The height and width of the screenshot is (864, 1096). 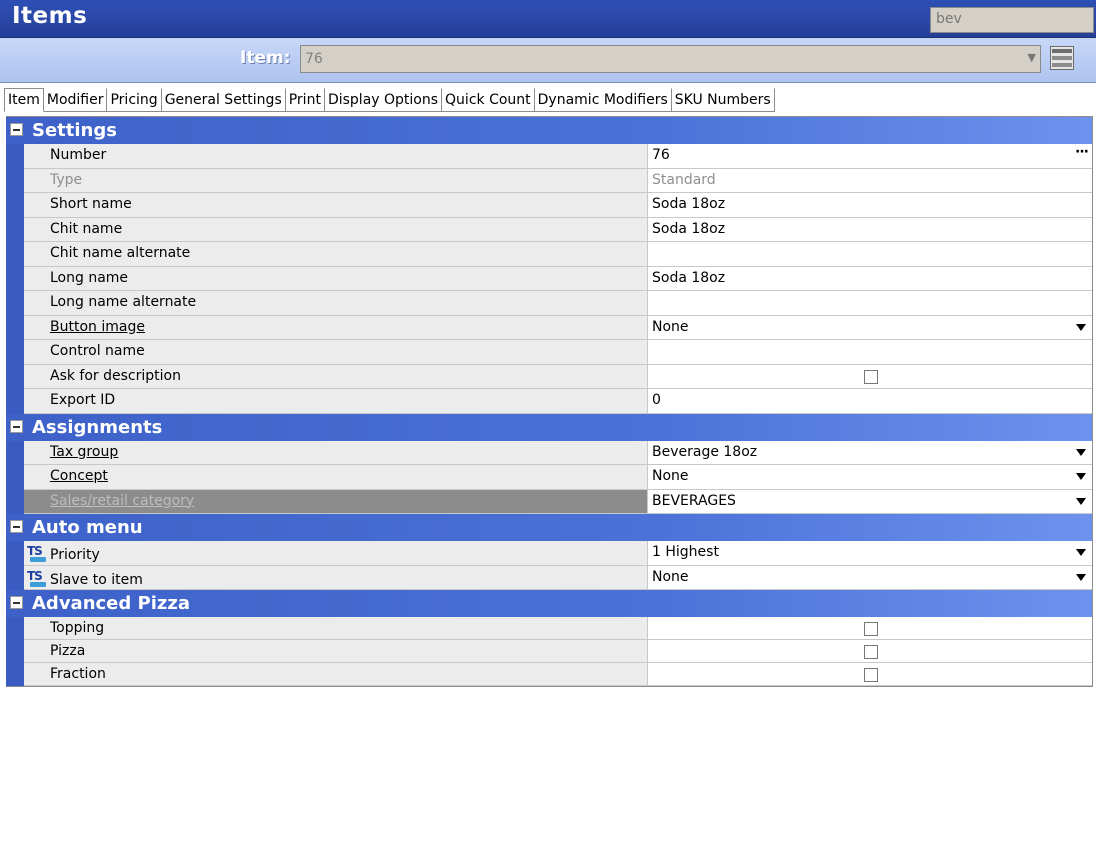 What do you see at coordinates (723, 100) in the screenshot?
I see `tab-sku-numbers: SKU Numbers` at bounding box center [723, 100].